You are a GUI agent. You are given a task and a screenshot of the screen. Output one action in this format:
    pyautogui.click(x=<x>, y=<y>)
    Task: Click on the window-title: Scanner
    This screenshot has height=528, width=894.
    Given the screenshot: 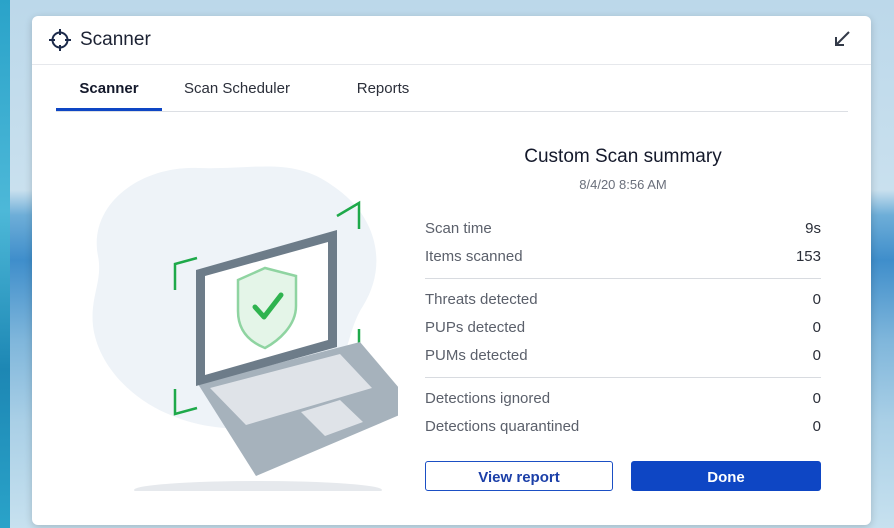 What is the action you would take?
    pyautogui.click(x=115, y=39)
    